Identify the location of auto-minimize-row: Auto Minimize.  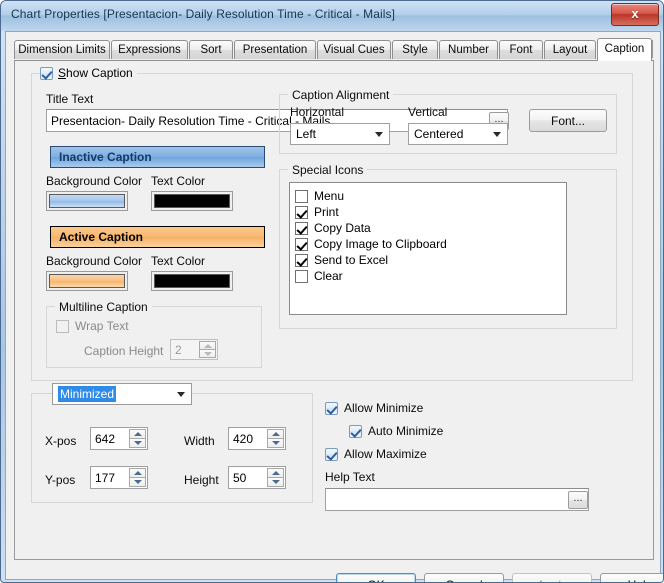
(396, 431).